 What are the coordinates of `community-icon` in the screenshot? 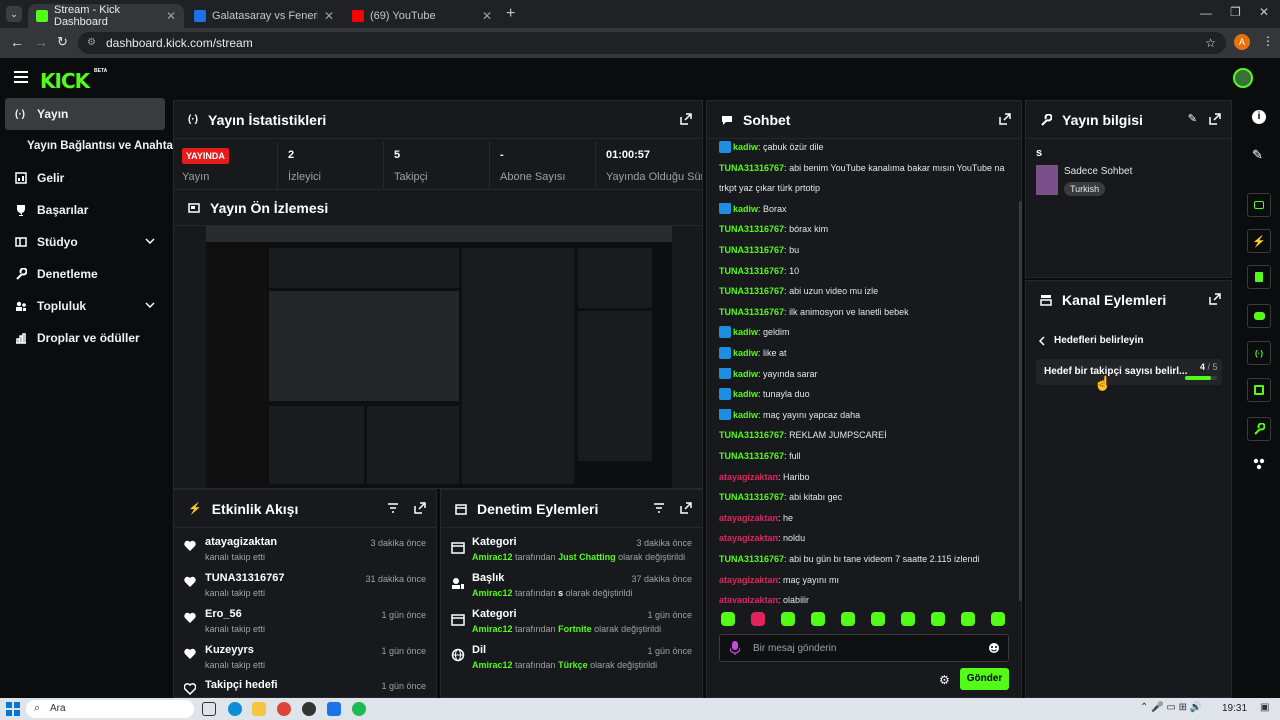 It's located at (1259, 464).